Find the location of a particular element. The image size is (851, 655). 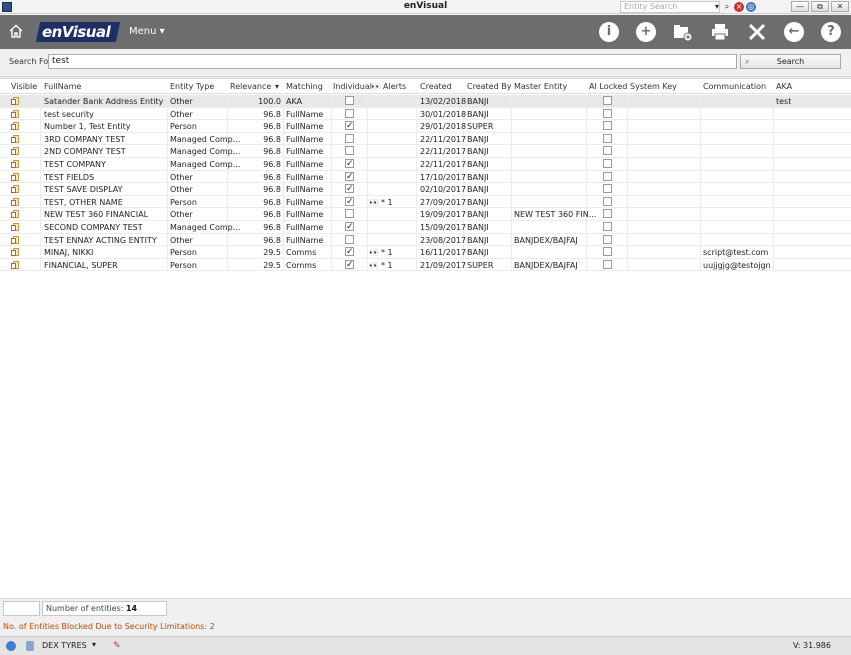

tools-icon is located at coordinates (757, 32).